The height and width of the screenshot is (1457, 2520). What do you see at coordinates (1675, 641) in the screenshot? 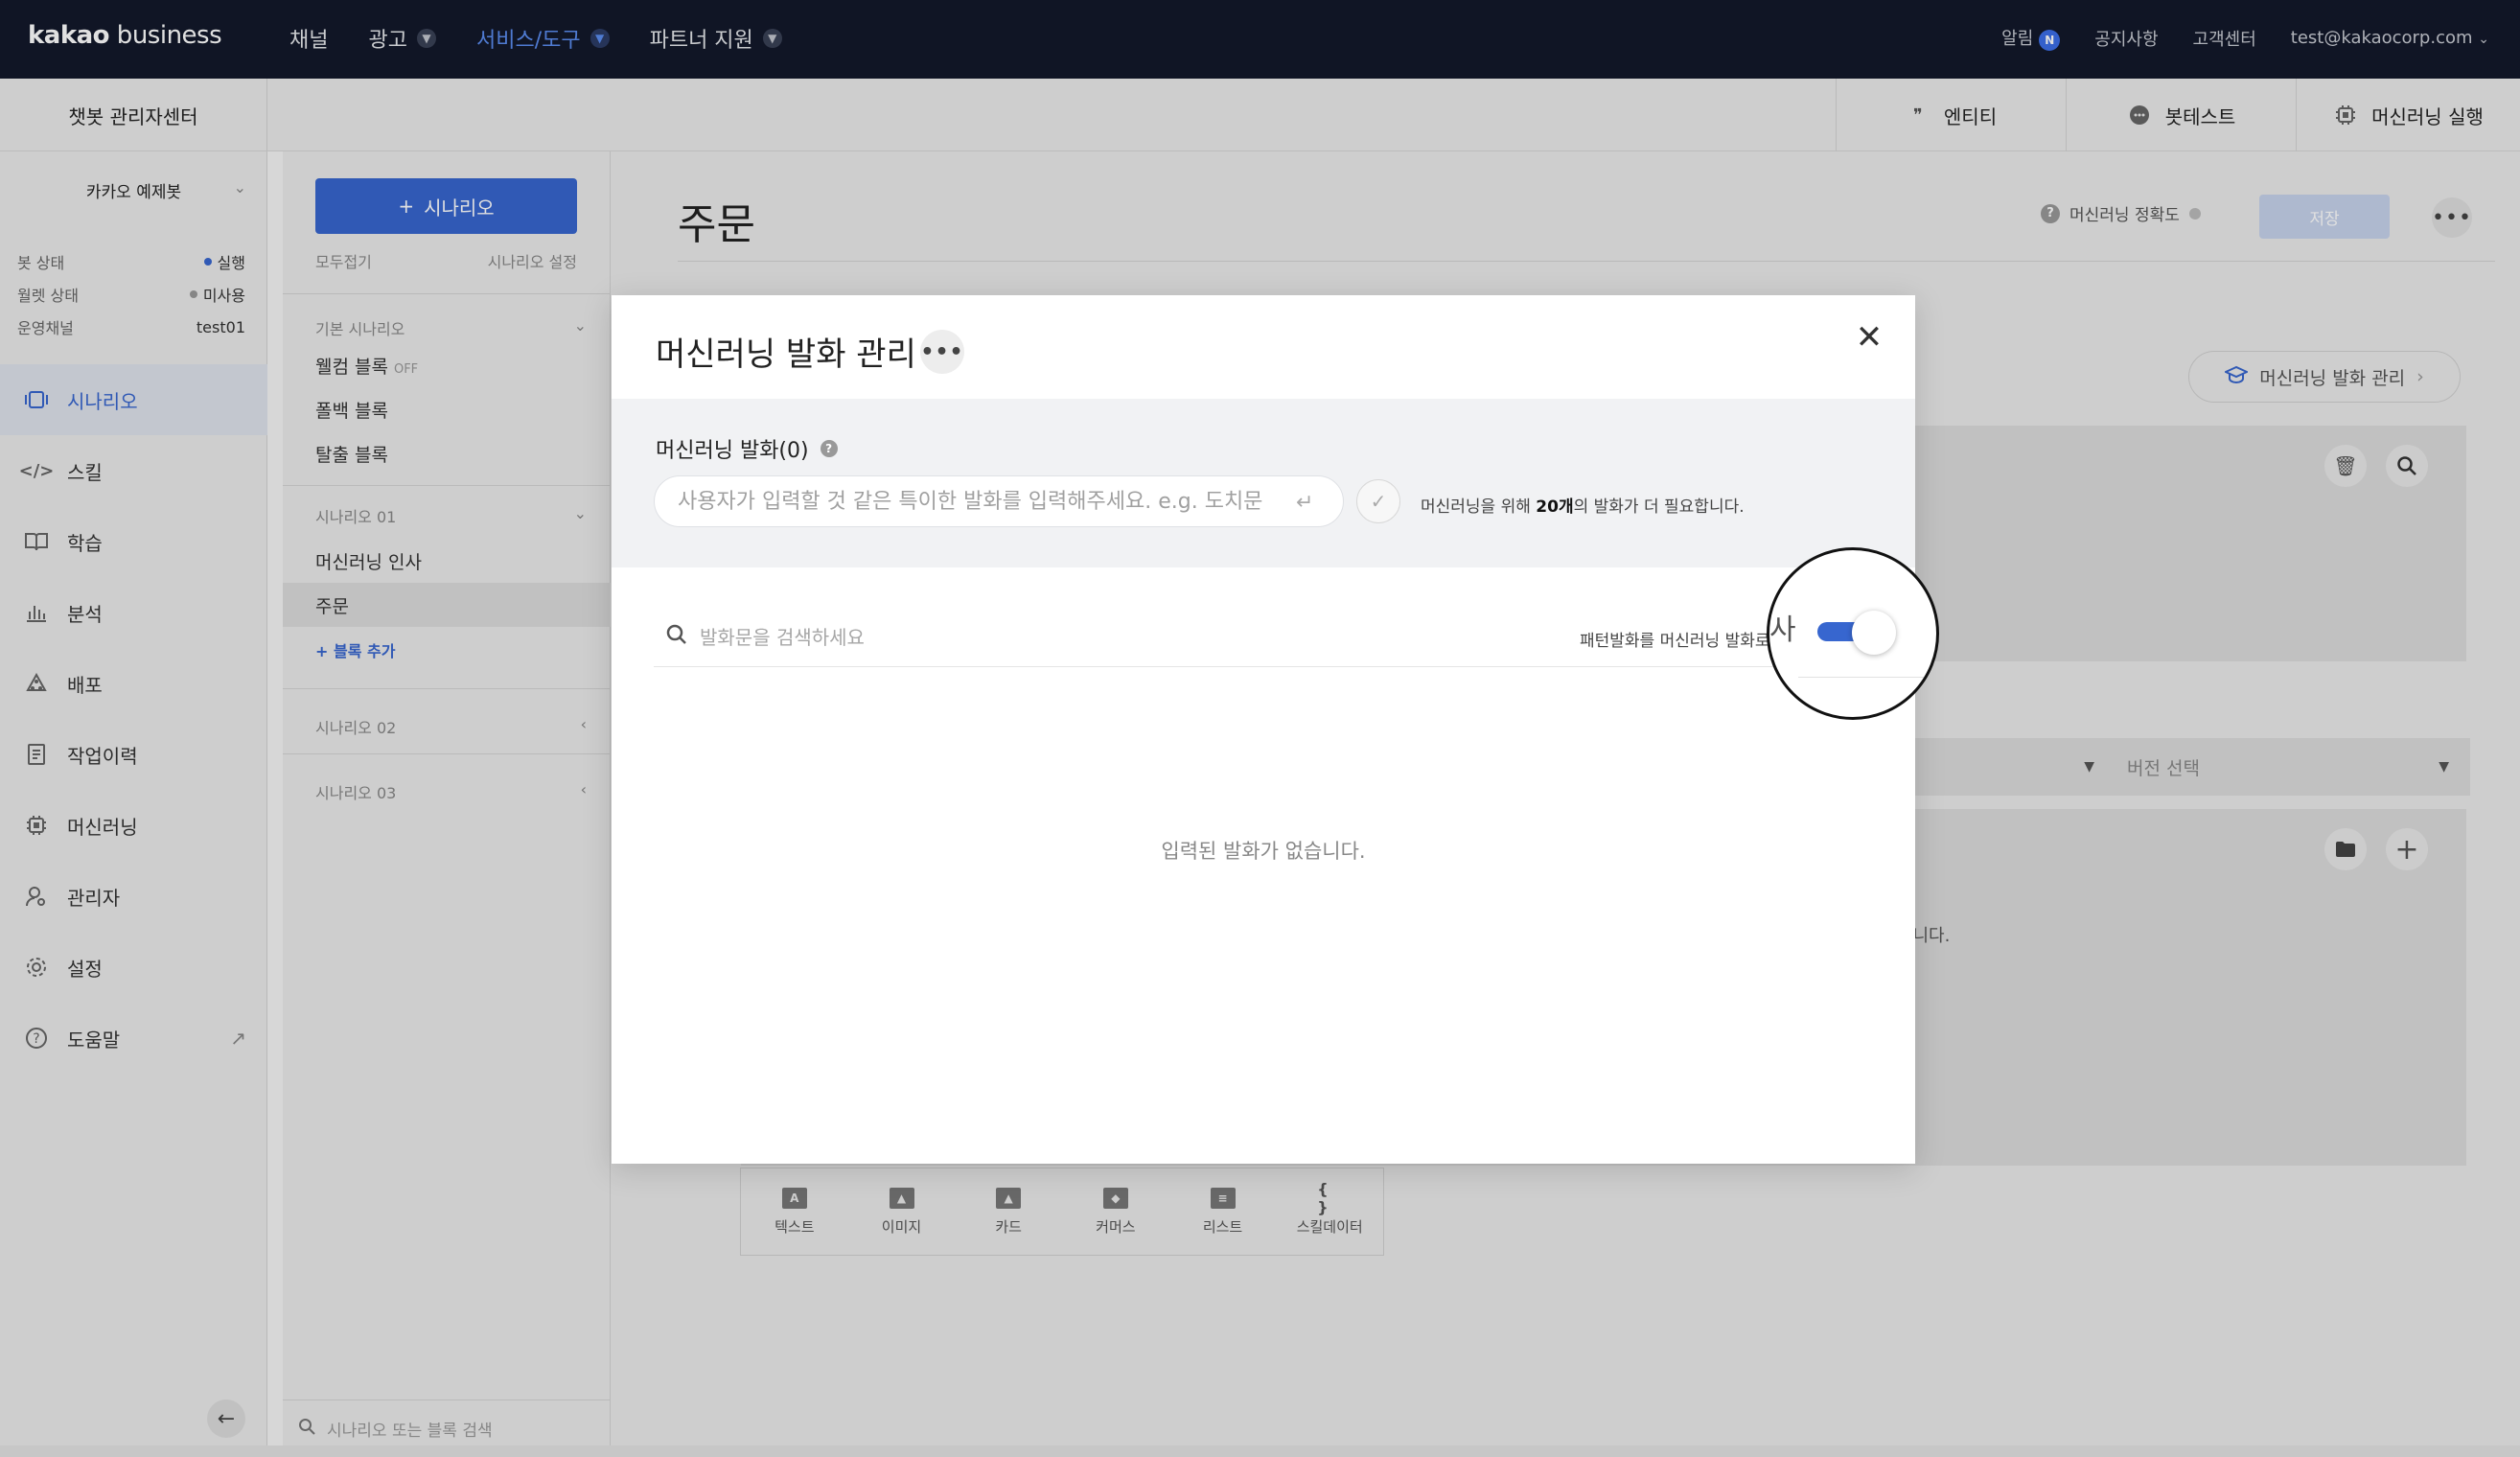
I see `pattern-toggle-label: 패턴발화를 머신러닝 발화로` at bounding box center [1675, 641].